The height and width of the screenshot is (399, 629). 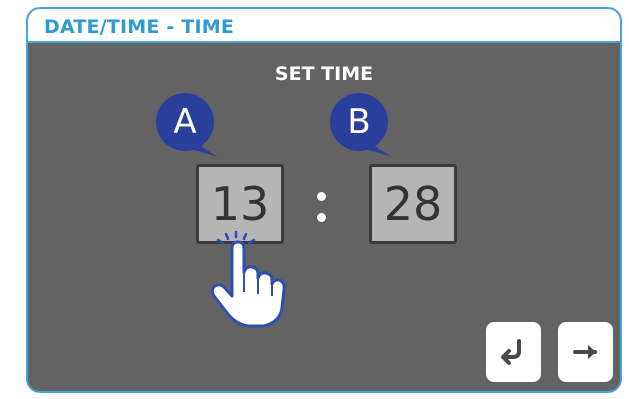 What do you see at coordinates (324, 26) in the screenshot?
I see `title-bar: DATE/TIME - TIME` at bounding box center [324, 26].